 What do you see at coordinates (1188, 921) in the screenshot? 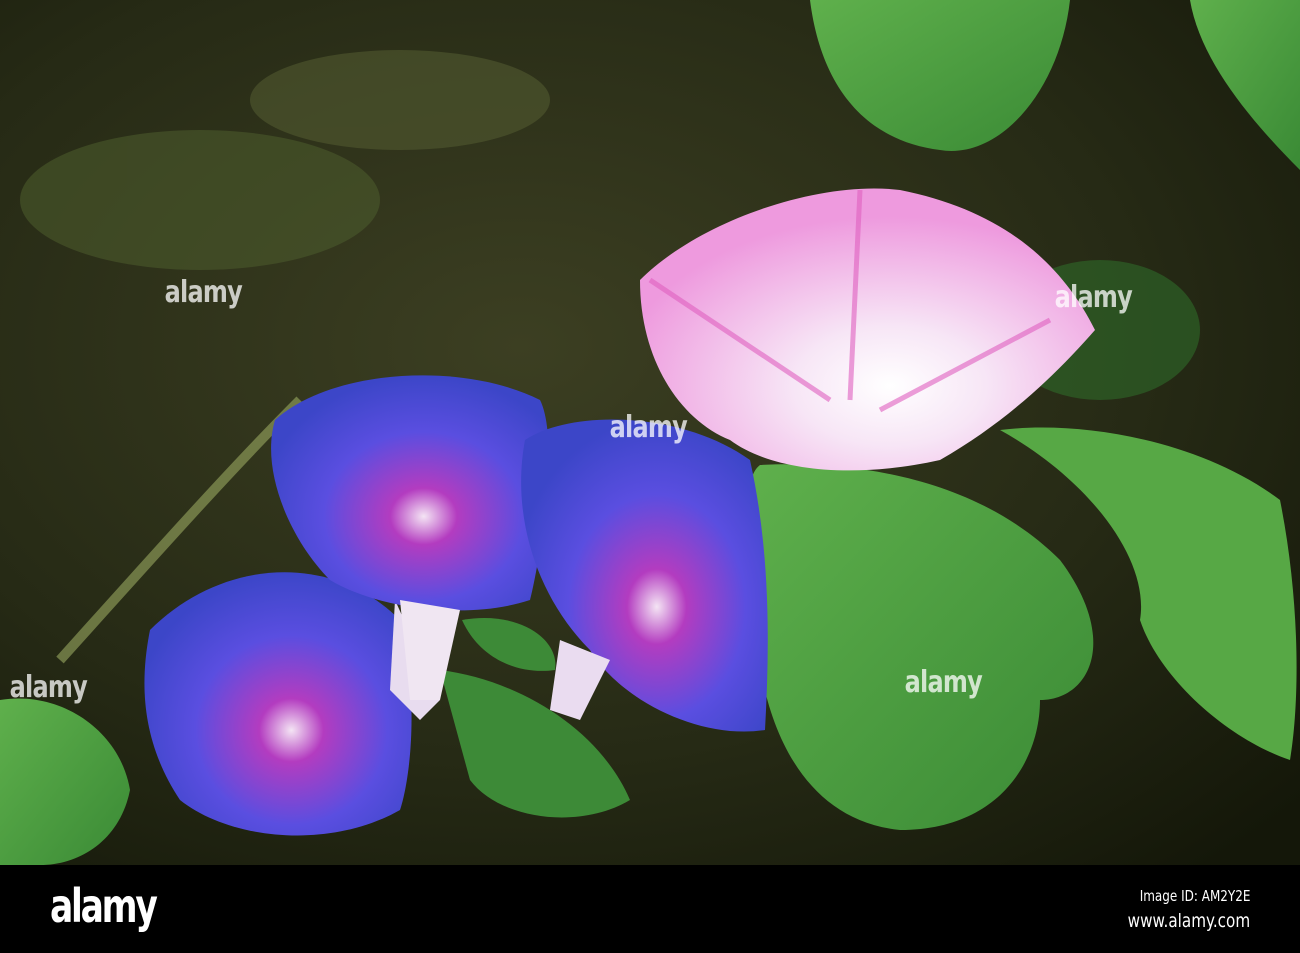
I see `website-url: www.alamy.com` at bounding box center [1188, 921].